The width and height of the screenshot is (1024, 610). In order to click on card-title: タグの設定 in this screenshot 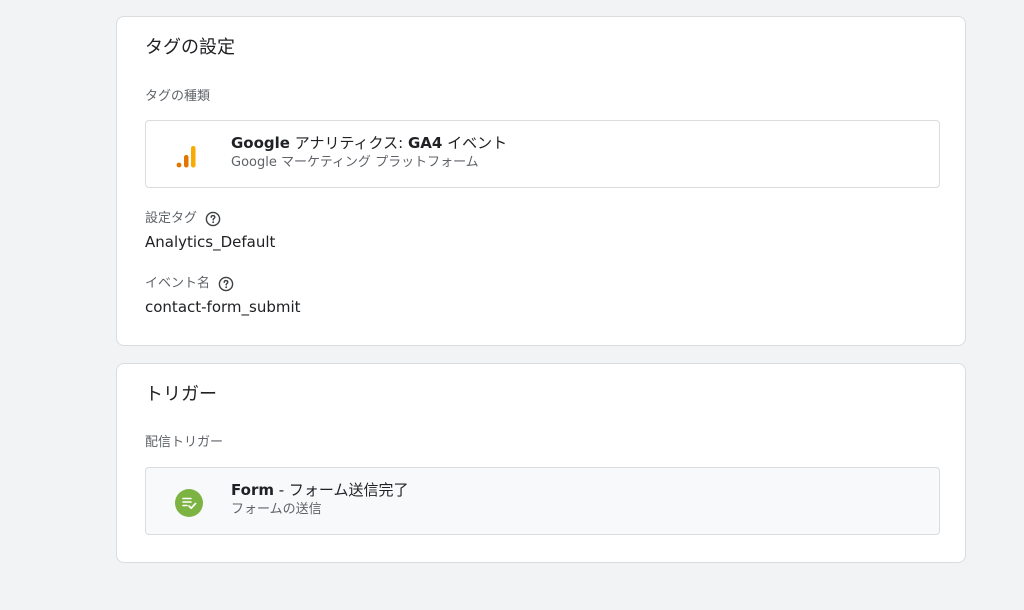, I will do `click(190, 47)`.